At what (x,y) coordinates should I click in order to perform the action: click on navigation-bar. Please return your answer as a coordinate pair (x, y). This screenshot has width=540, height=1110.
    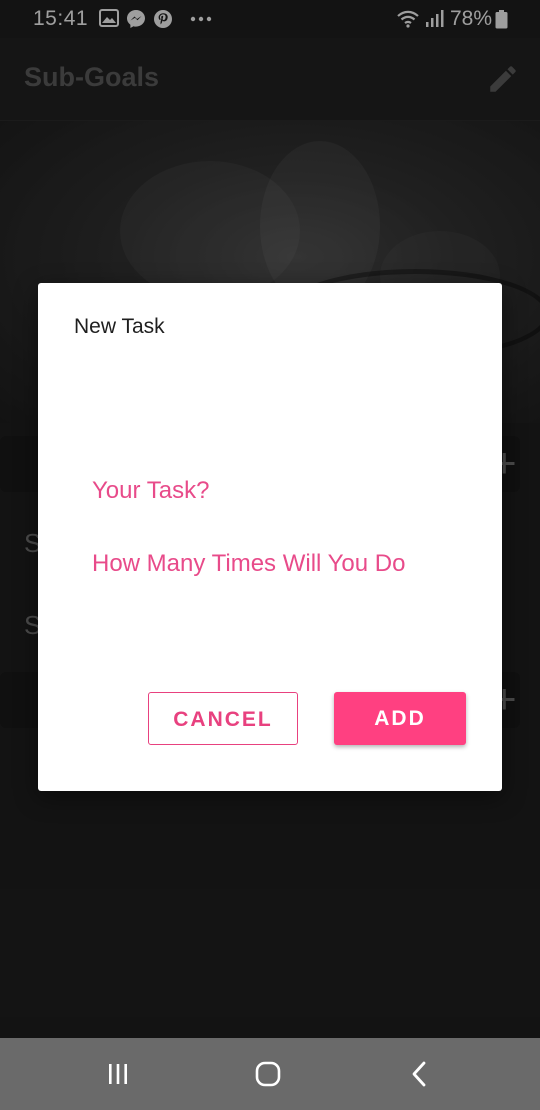
    Looking at the image, I should click on (270, 1074).